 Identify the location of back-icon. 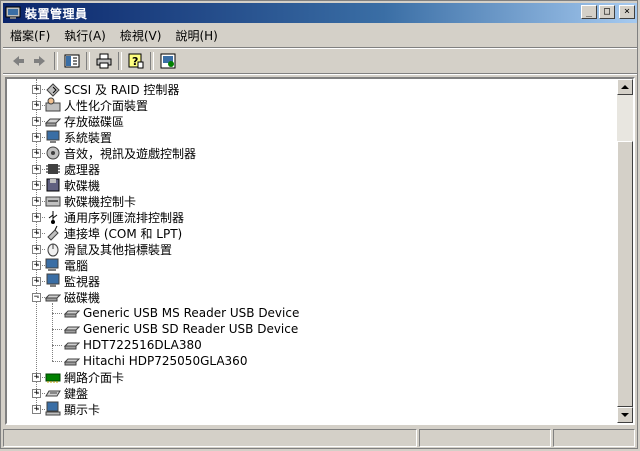
(18, 61).